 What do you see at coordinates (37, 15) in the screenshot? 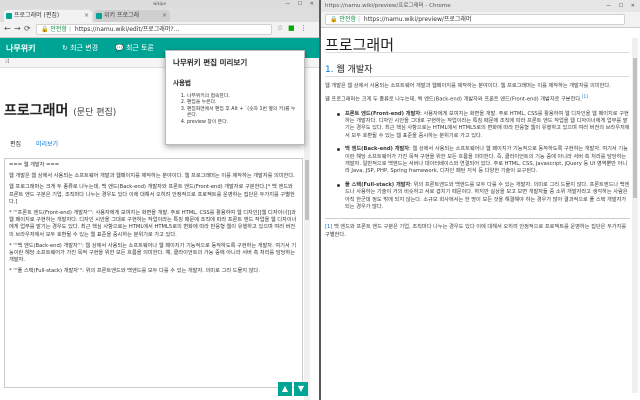
I see `tab-label: 프로그래머 (편집)` at bounding box center [37, 15].